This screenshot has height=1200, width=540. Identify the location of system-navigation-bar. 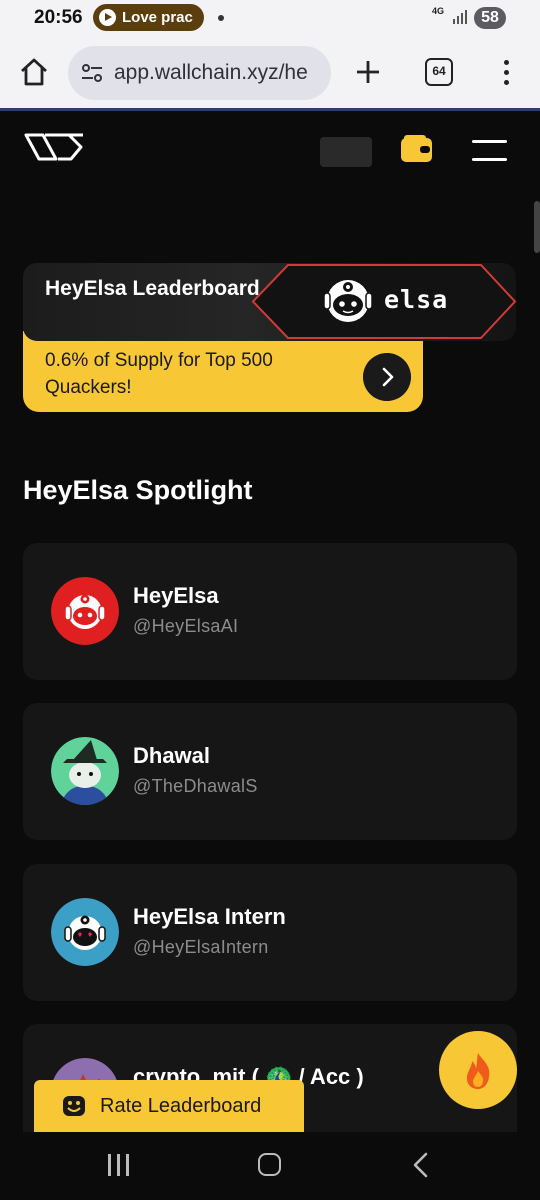
(270, 1166).